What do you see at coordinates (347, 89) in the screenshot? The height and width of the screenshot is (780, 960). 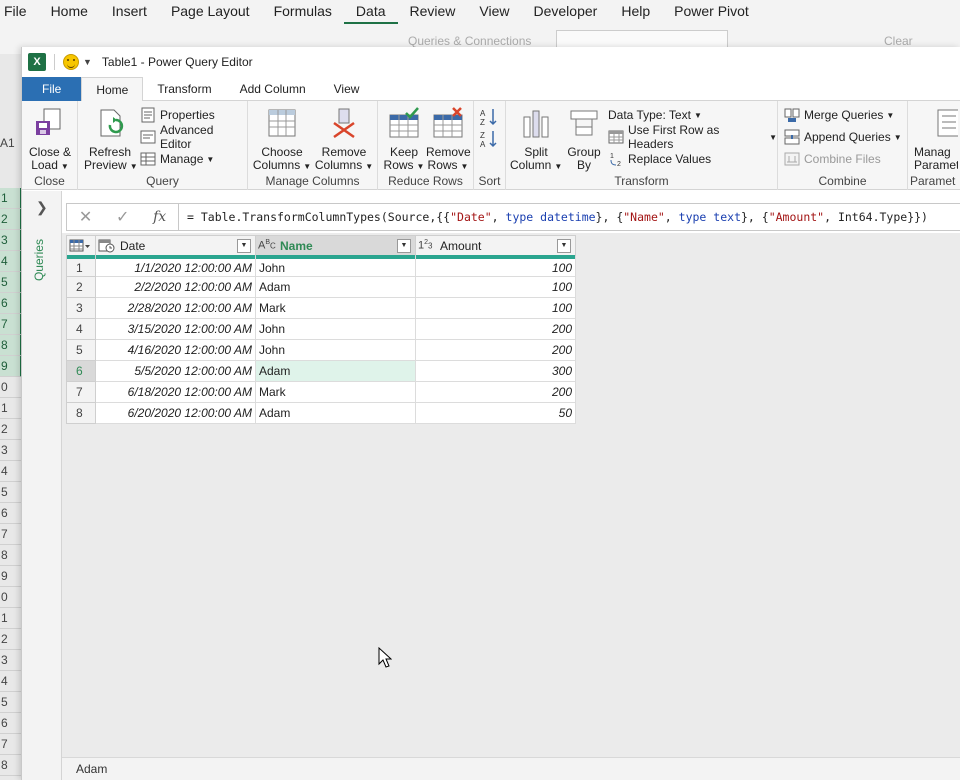 I see `tab-view: View` at bounding box center [347, 89].